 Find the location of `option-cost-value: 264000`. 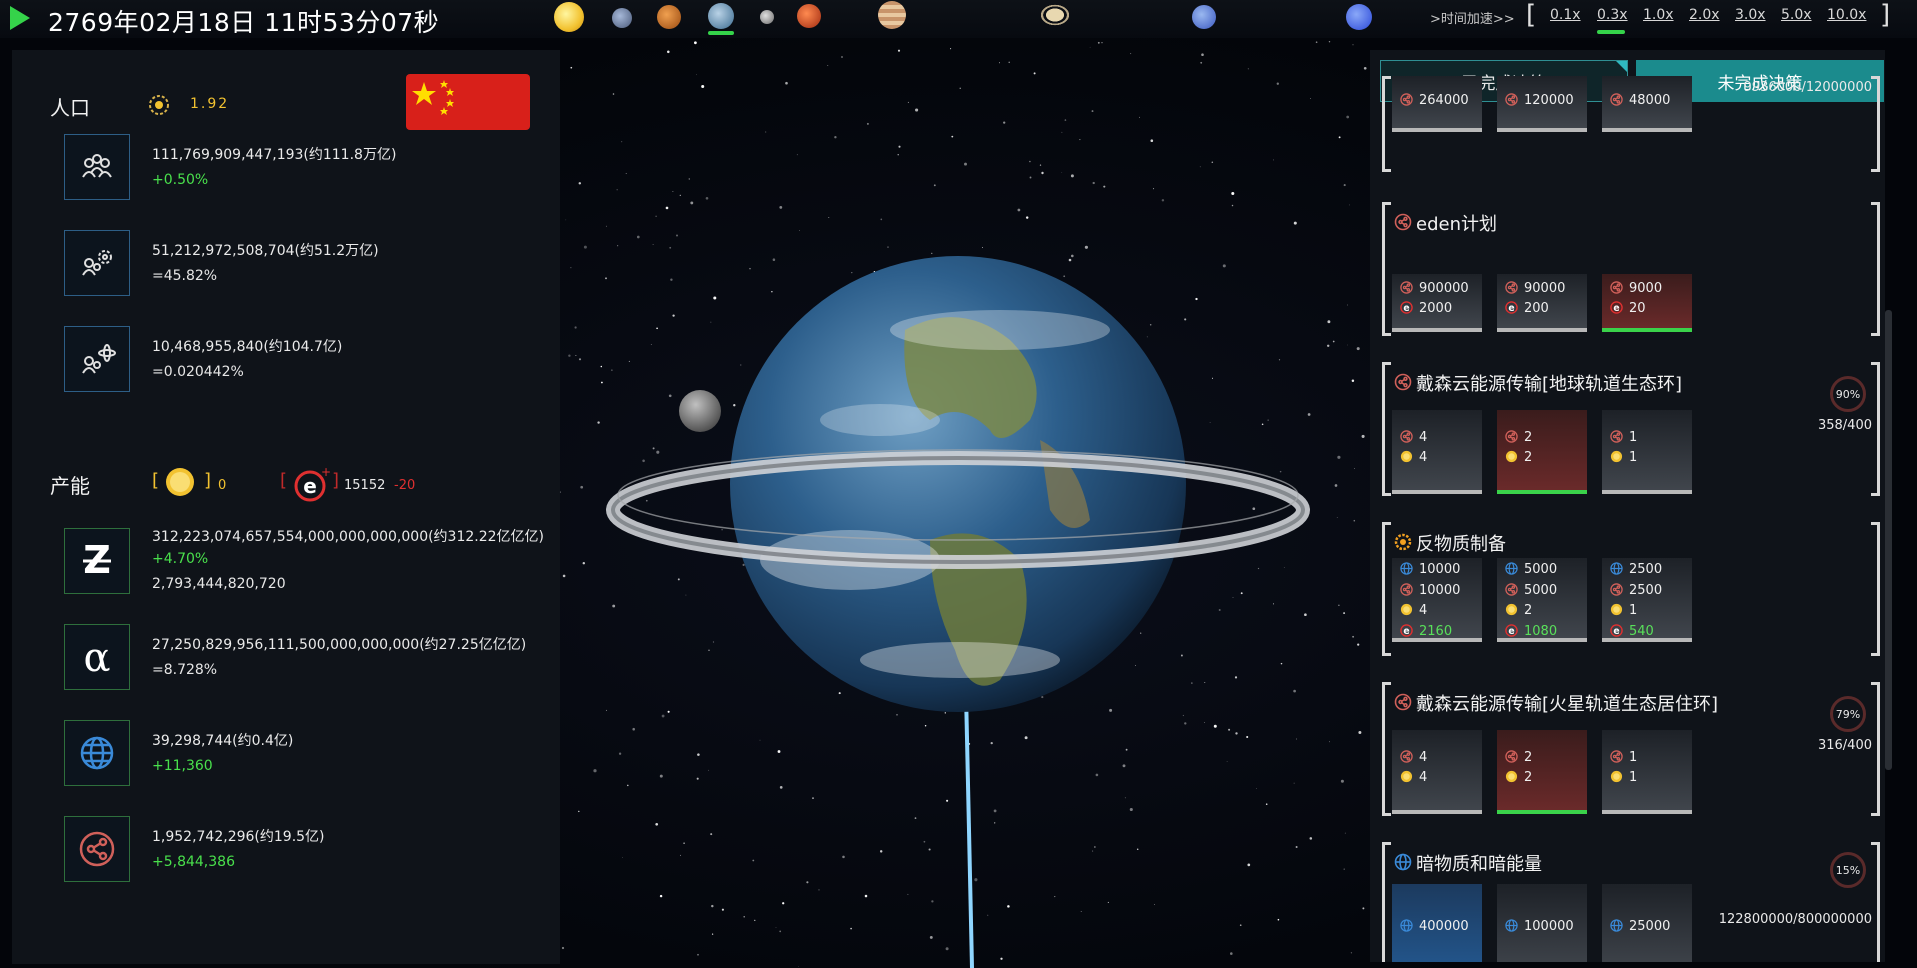

option-cost-value: 264000 is located at coordinates (1444, 100).